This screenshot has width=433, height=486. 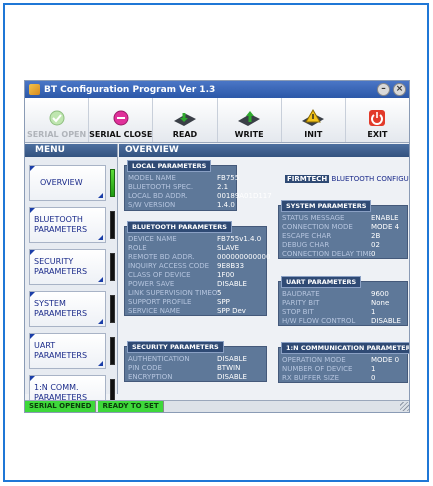 What do you see at coordinates (307, 179) in the screenshot?
I see `brand-tag: FIRMTECH` at bounding box center [307, 179].